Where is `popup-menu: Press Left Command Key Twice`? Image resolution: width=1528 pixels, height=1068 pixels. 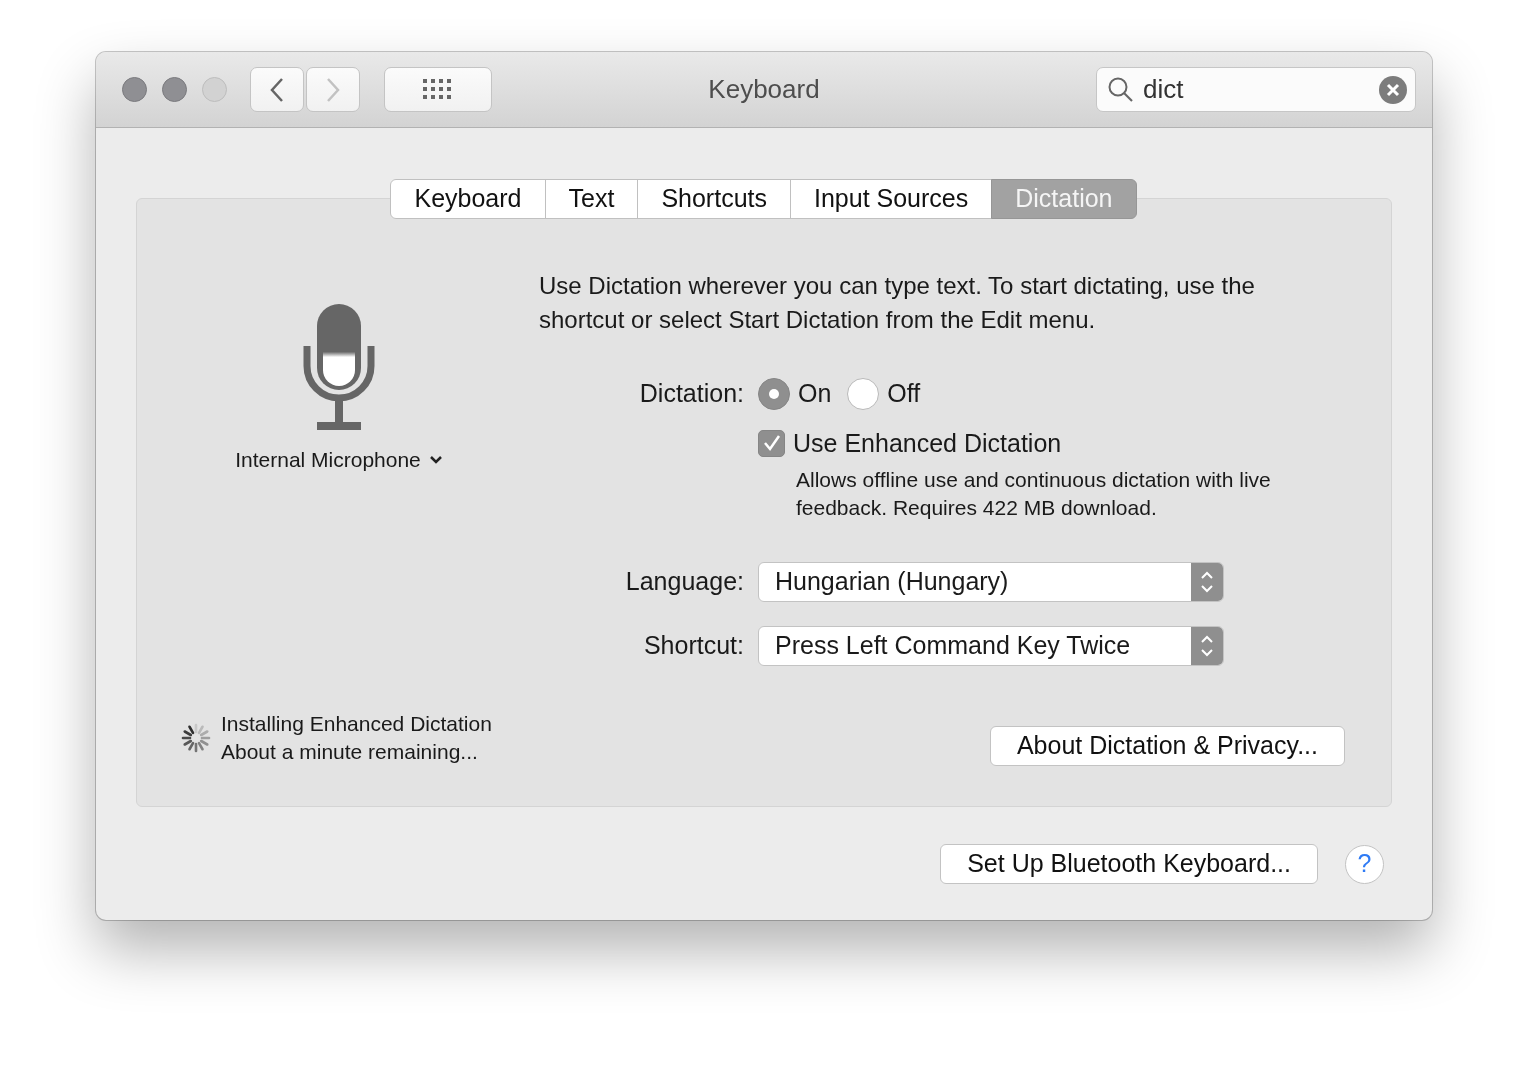
popup-menu: Press Left Command Key Twice is located at coordinates (991, 646).